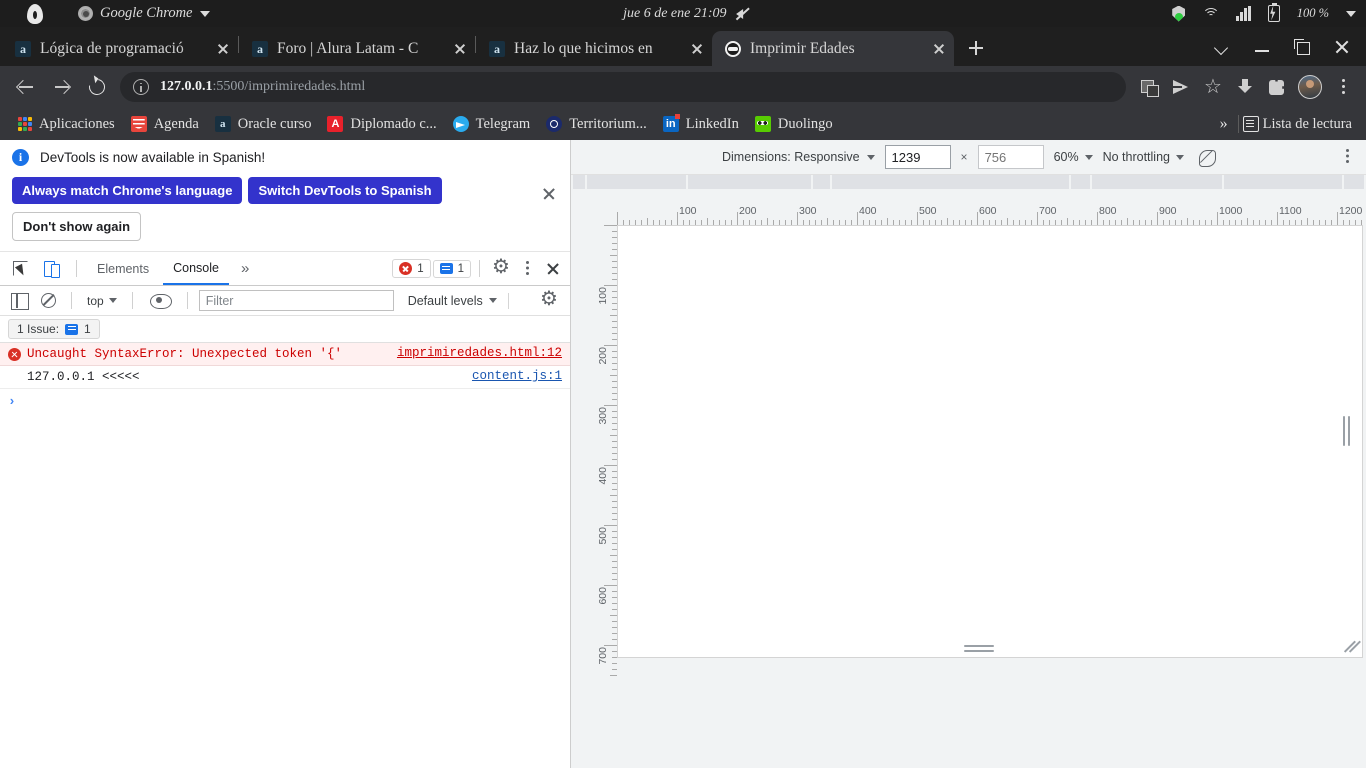 This screenshot has width=1366, height=768. Describe the element at coordinates (479, 353) in the screenshot. I see `log-source-link: imprimiredades.html:12` at that location.